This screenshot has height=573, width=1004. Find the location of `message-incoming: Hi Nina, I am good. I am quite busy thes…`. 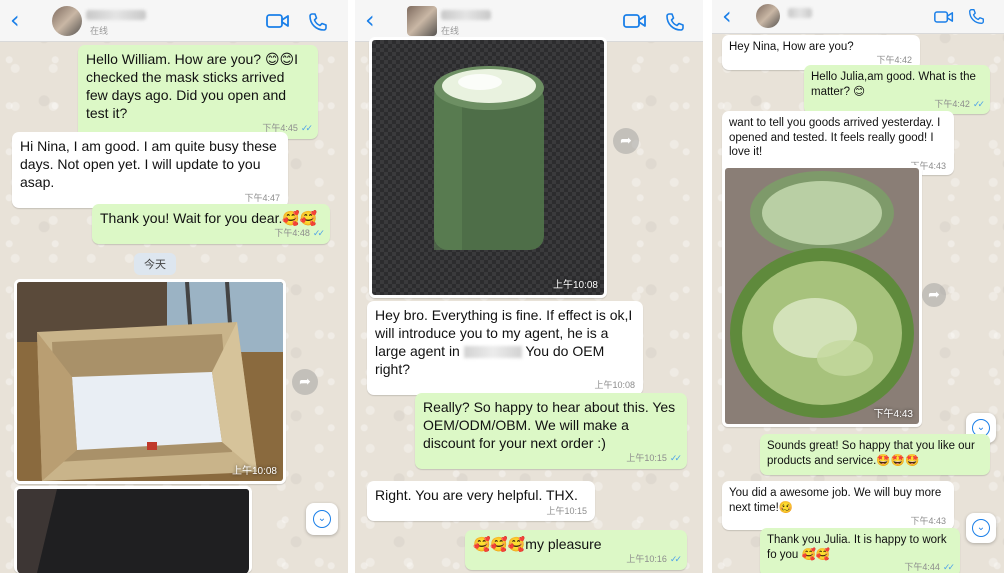

message-incoming: Hi Nina, I am good. I am quite busy thes… is located at coordinates (150, 170).